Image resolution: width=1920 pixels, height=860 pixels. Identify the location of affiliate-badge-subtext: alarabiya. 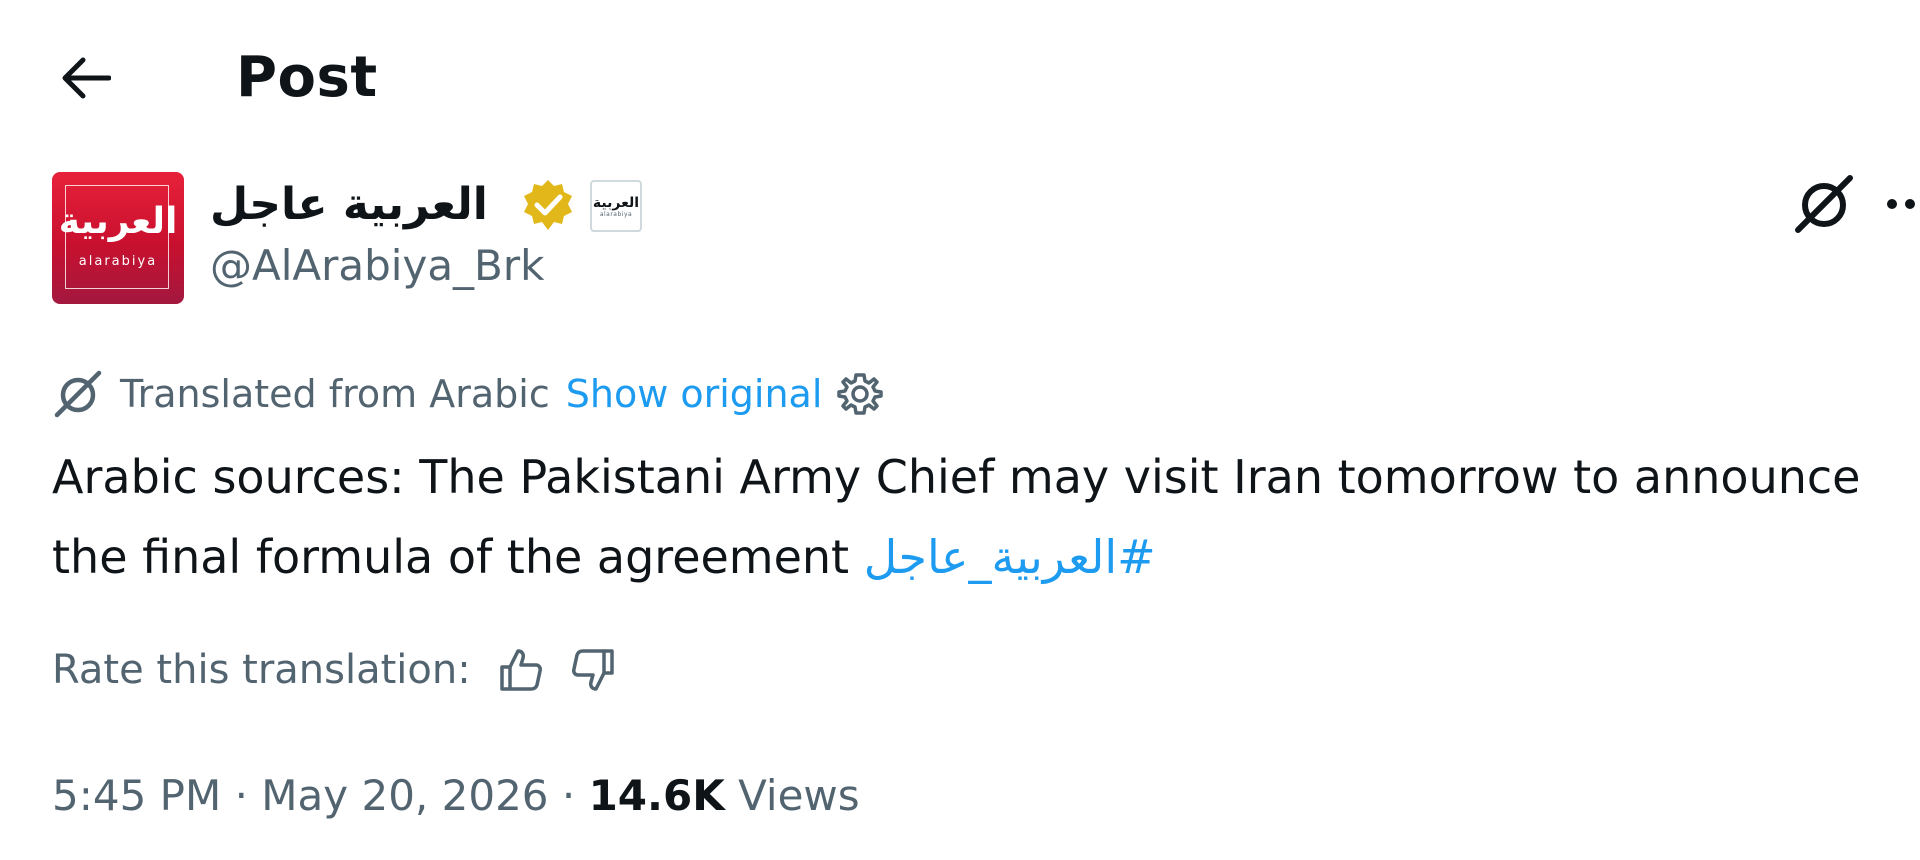
(616, 214).